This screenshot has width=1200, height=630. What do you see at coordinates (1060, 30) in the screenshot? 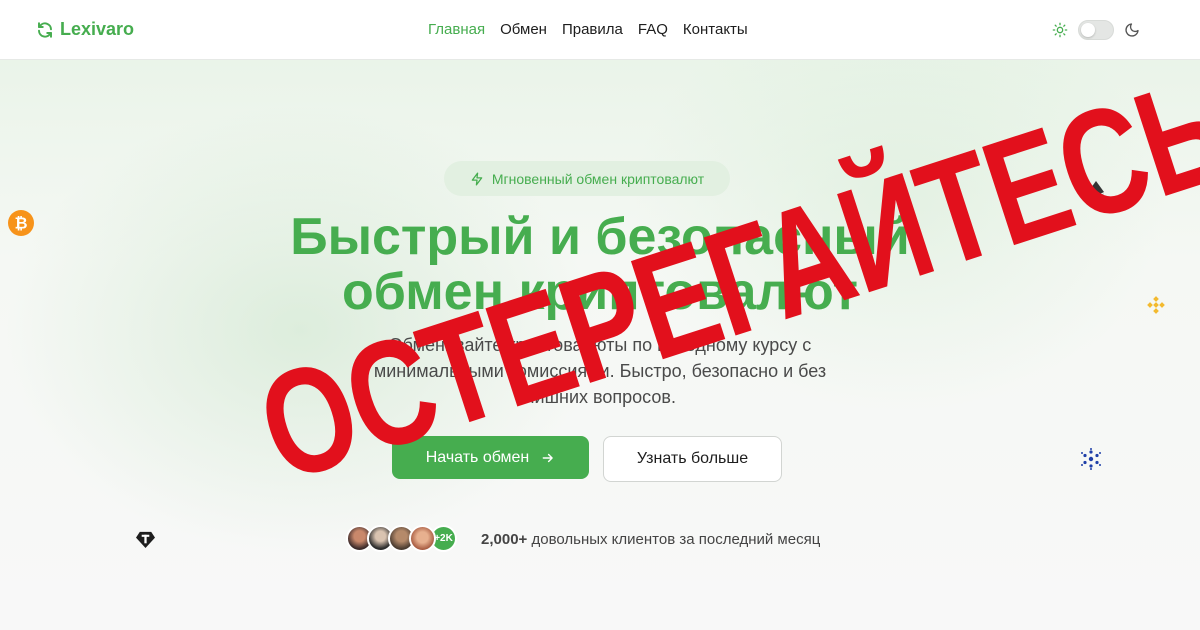
I see `sun-icon` at bounding box center [1060, 30].